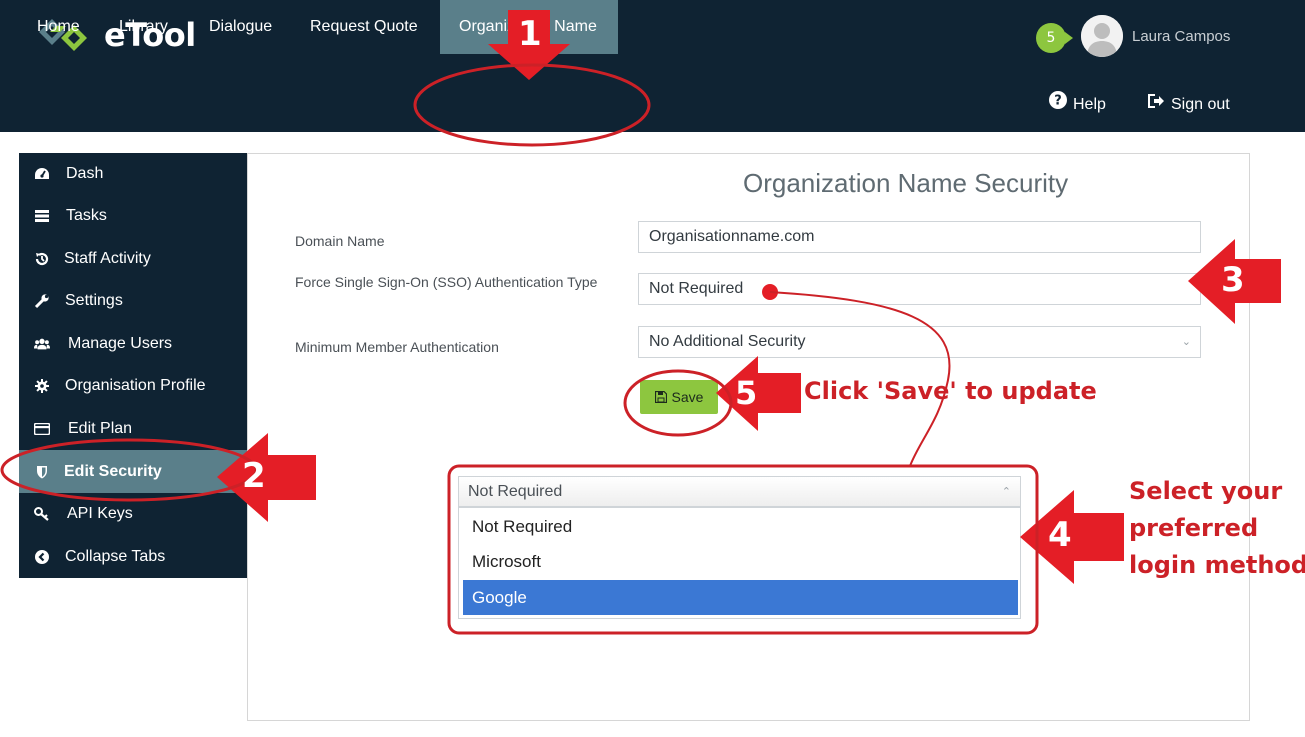 Image resolution: width=1305 pixels, height=737 pixels. What do you see at coordinates (740, 526) in the screenshot?
I see `dropdown-option-not-required: Not Required` at bounding box center [740, 526].